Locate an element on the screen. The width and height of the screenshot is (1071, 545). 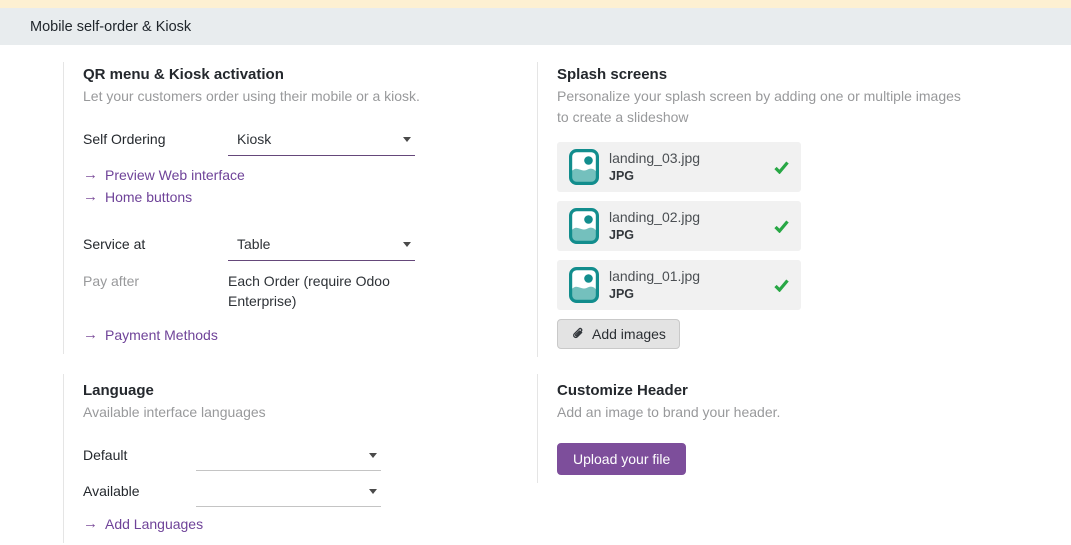
self-ordering-select: Kiosk is located at coordinates (321, 142).